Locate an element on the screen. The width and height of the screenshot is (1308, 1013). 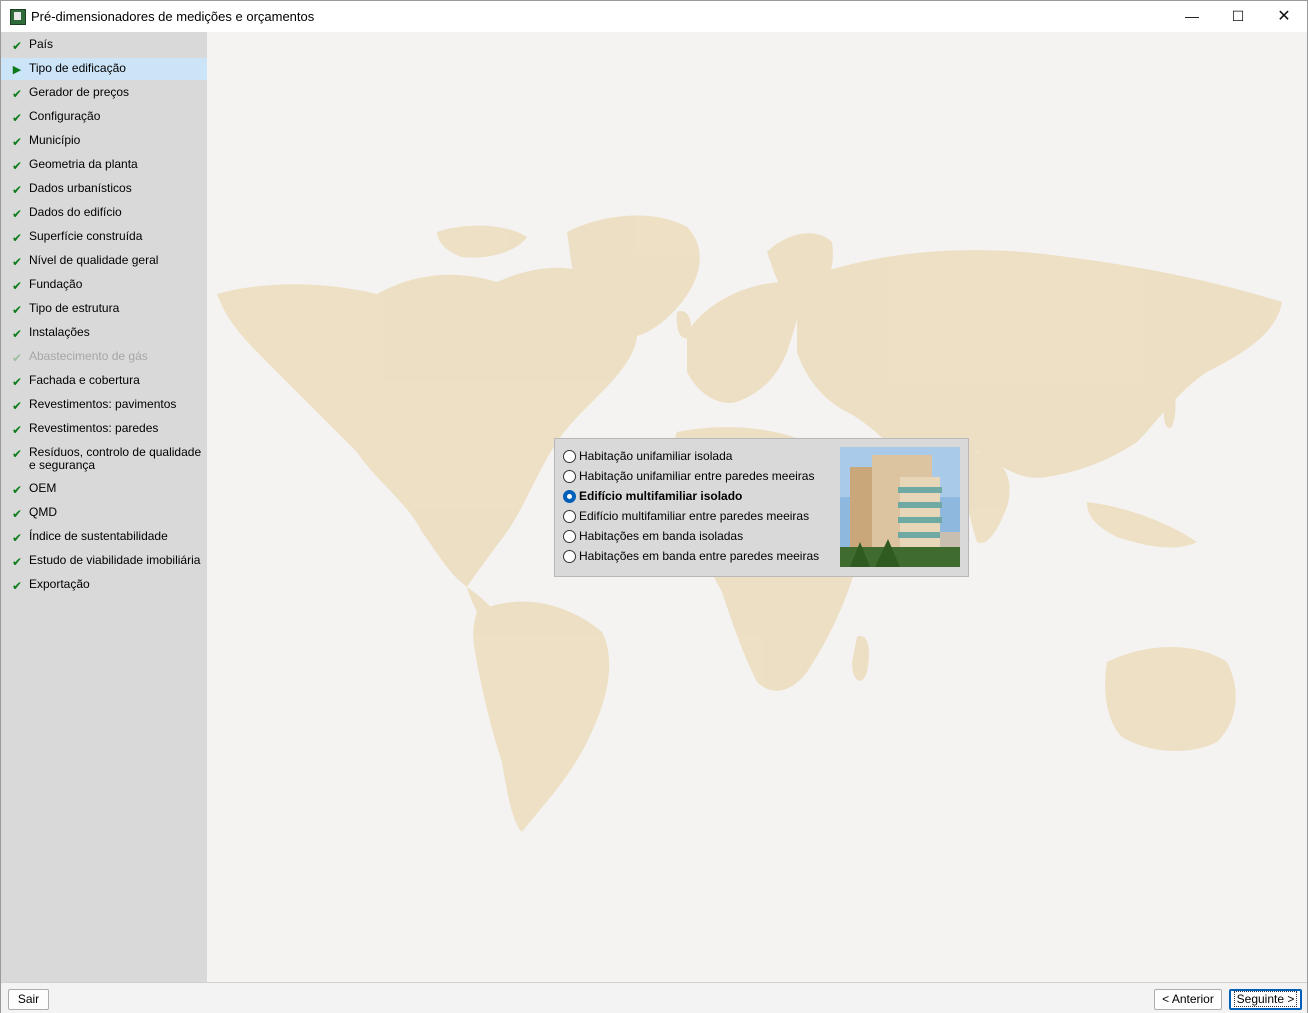
sidebar-step-label: Município is located at coordinates (55, 140).